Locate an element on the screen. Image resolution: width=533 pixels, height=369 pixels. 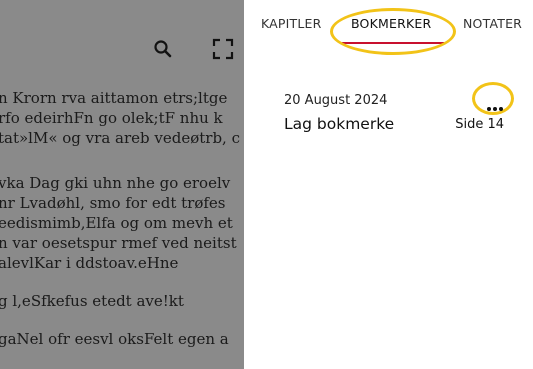
bookmark-title: Lag bokmerke is located at coordinates (339, 124).